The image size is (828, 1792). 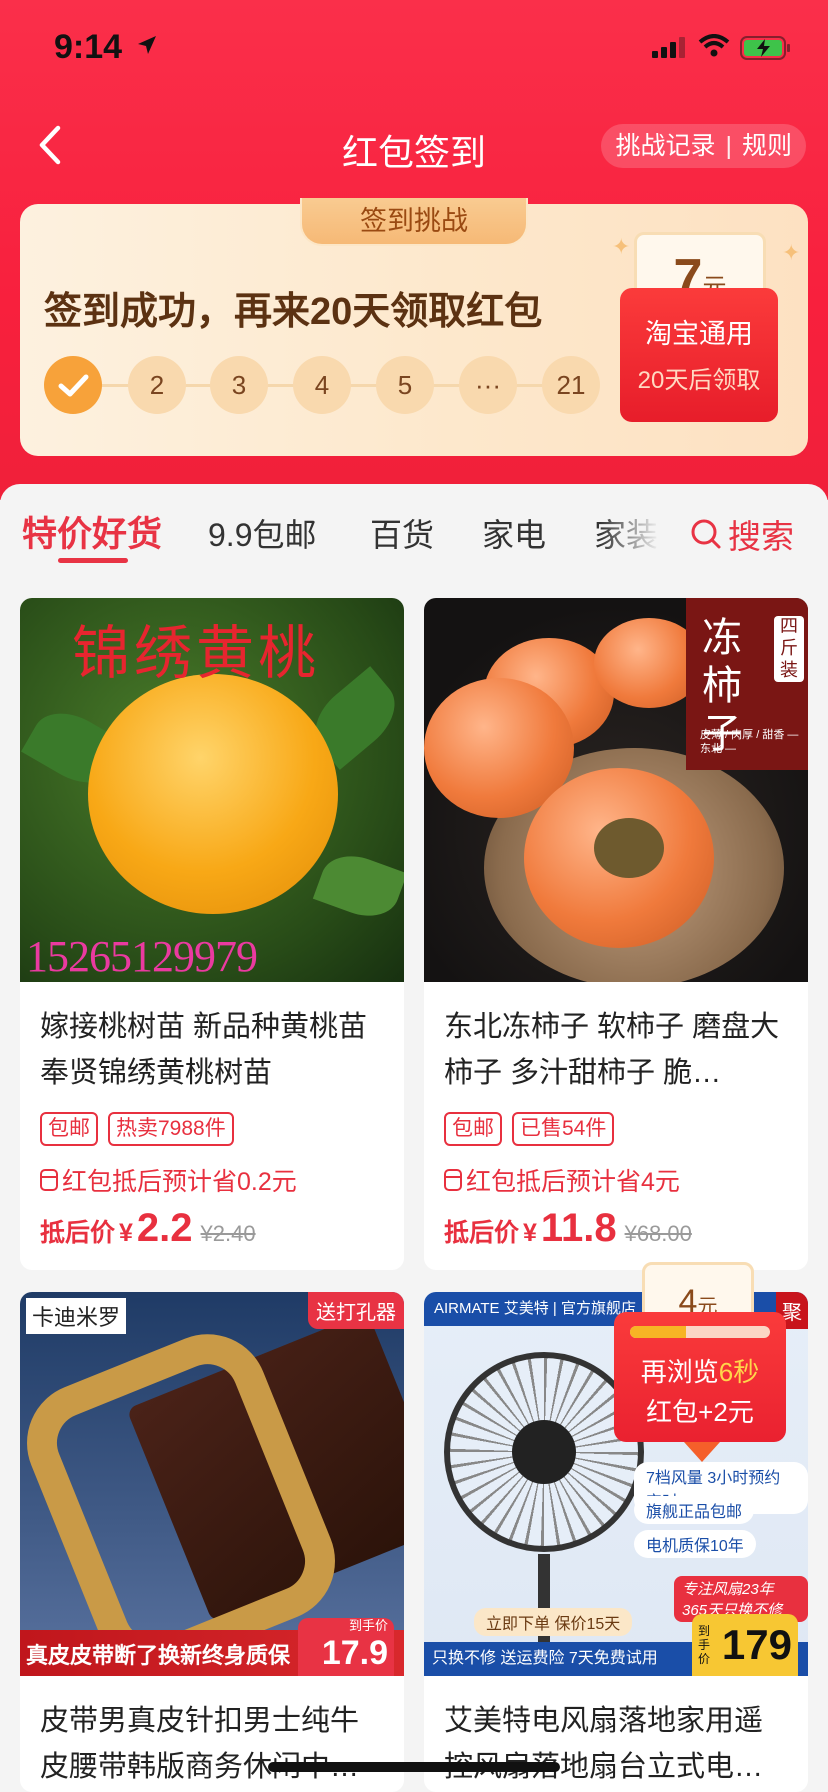 I want to click on check-icon, so click(x=73, y=385).